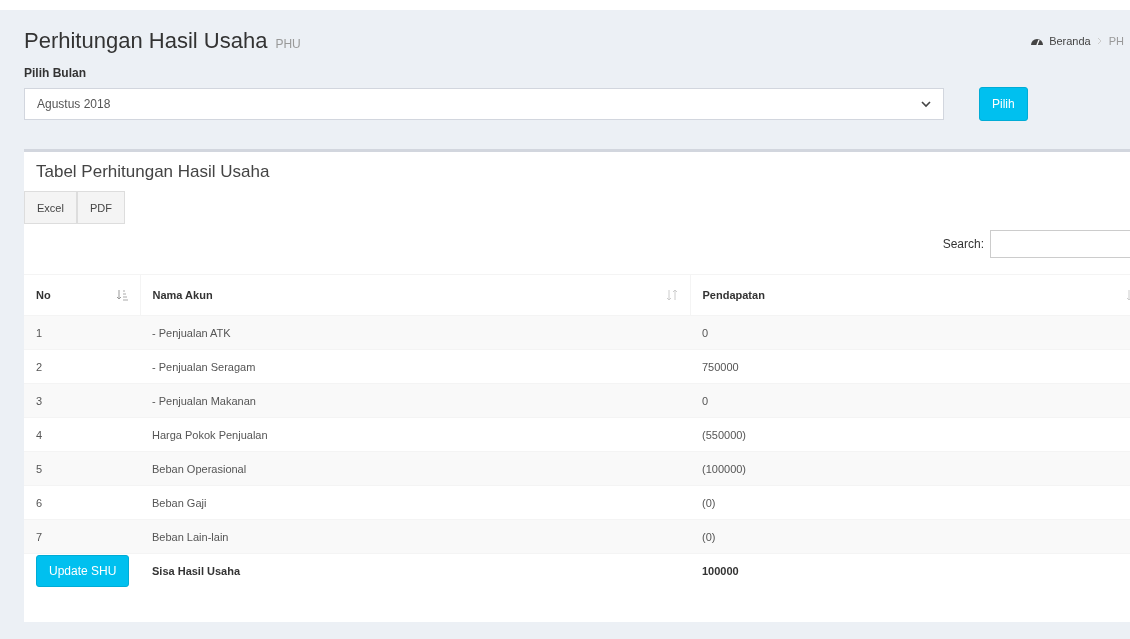  I want to click on field-label: Pilih Bulan, so click(55, 73).